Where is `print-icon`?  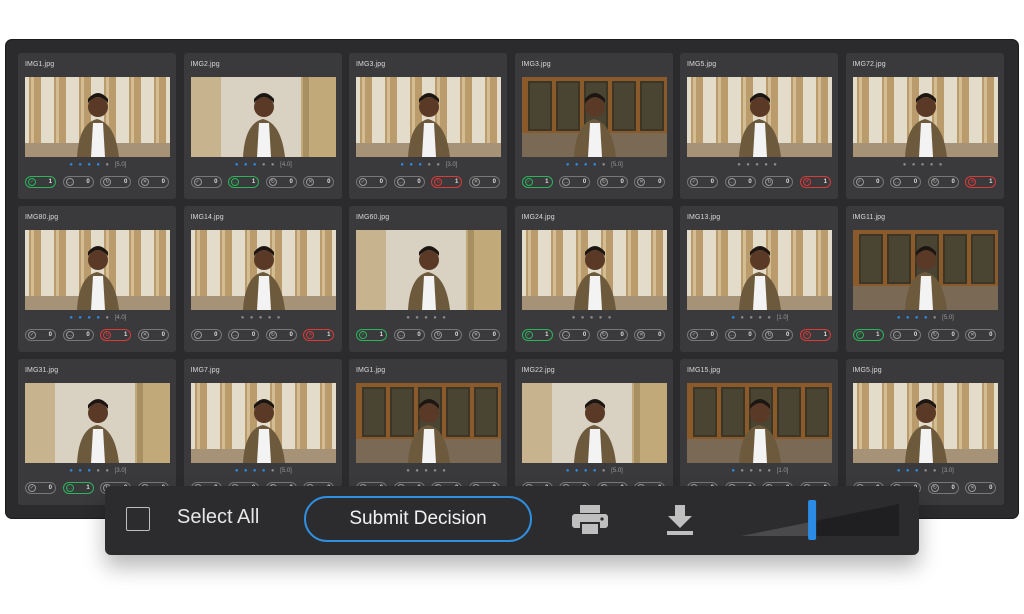 print-icon is located at coordinates (590, 520).